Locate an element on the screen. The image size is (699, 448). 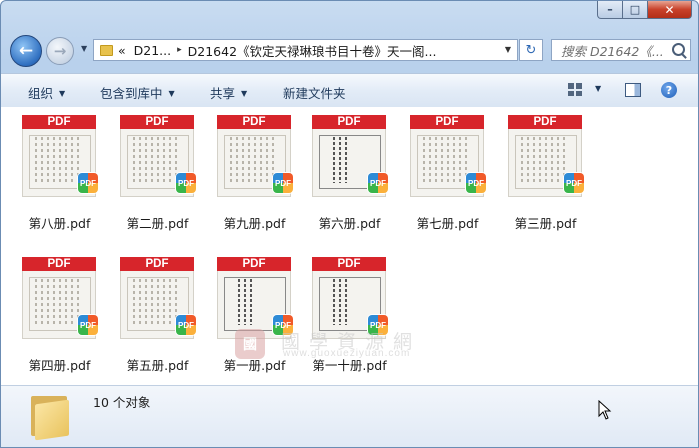
new-folder-button: 新建文件夹 is located at coordinates (314, 92).